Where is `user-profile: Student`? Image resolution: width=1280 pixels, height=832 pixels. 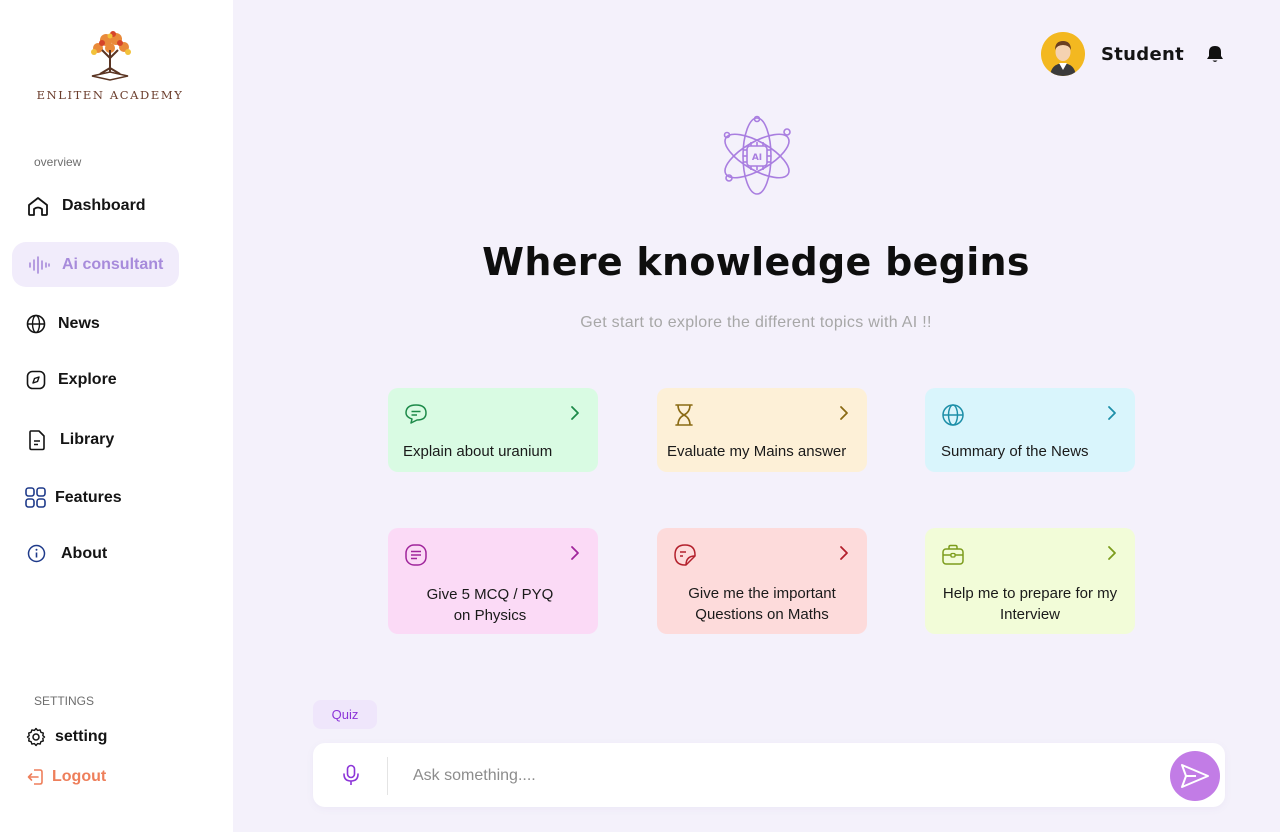 user-profile: Student is located at coordinates (1132, 54).